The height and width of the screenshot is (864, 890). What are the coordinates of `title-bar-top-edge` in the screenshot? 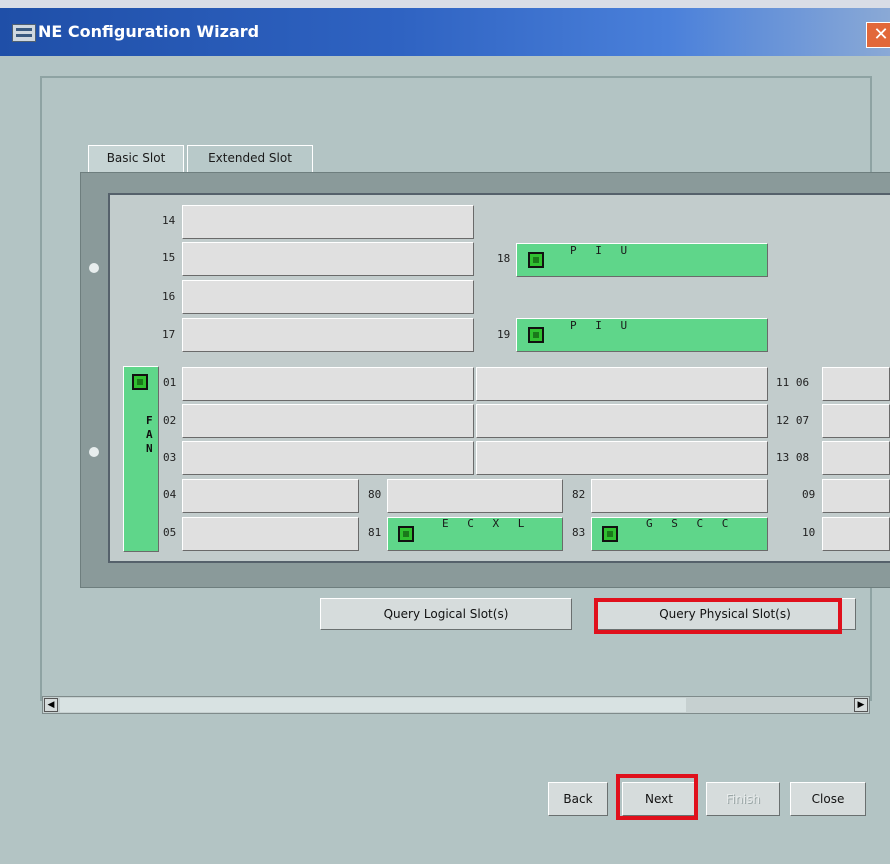 It's located at (445, 4).